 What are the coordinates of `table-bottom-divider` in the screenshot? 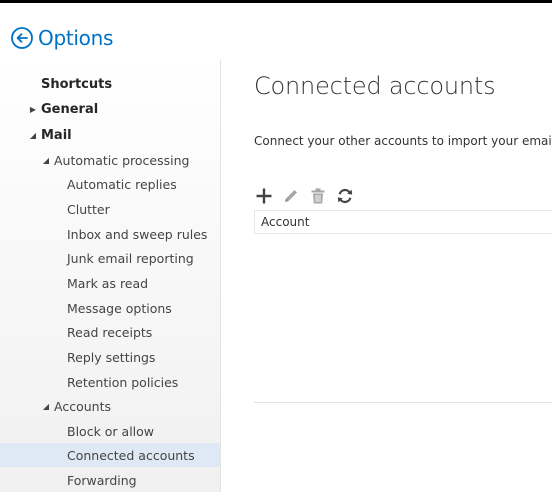 It's located at (403, 402).